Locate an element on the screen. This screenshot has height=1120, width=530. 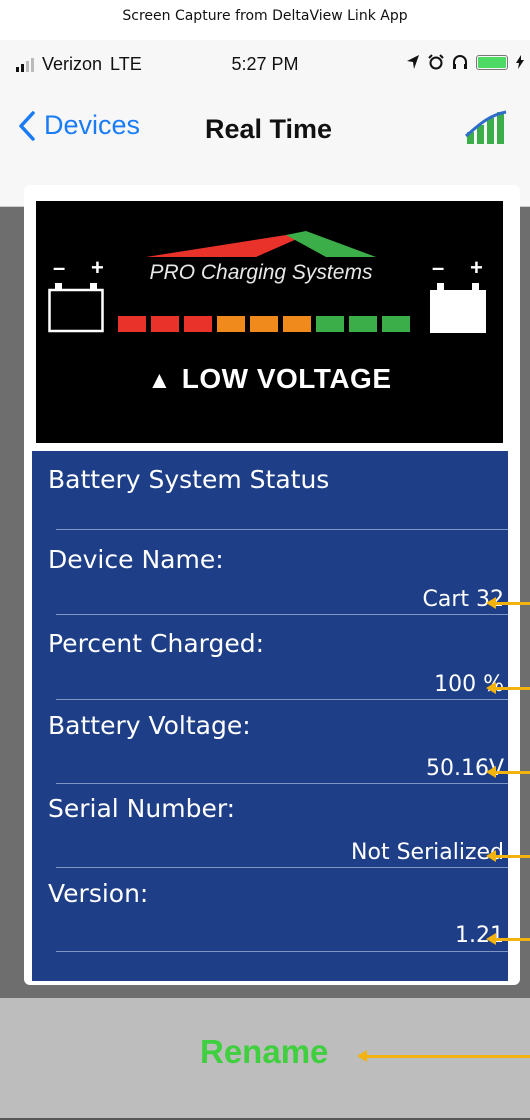
brand-name: PRO Charging Systems is located at coordinates (261, 272).